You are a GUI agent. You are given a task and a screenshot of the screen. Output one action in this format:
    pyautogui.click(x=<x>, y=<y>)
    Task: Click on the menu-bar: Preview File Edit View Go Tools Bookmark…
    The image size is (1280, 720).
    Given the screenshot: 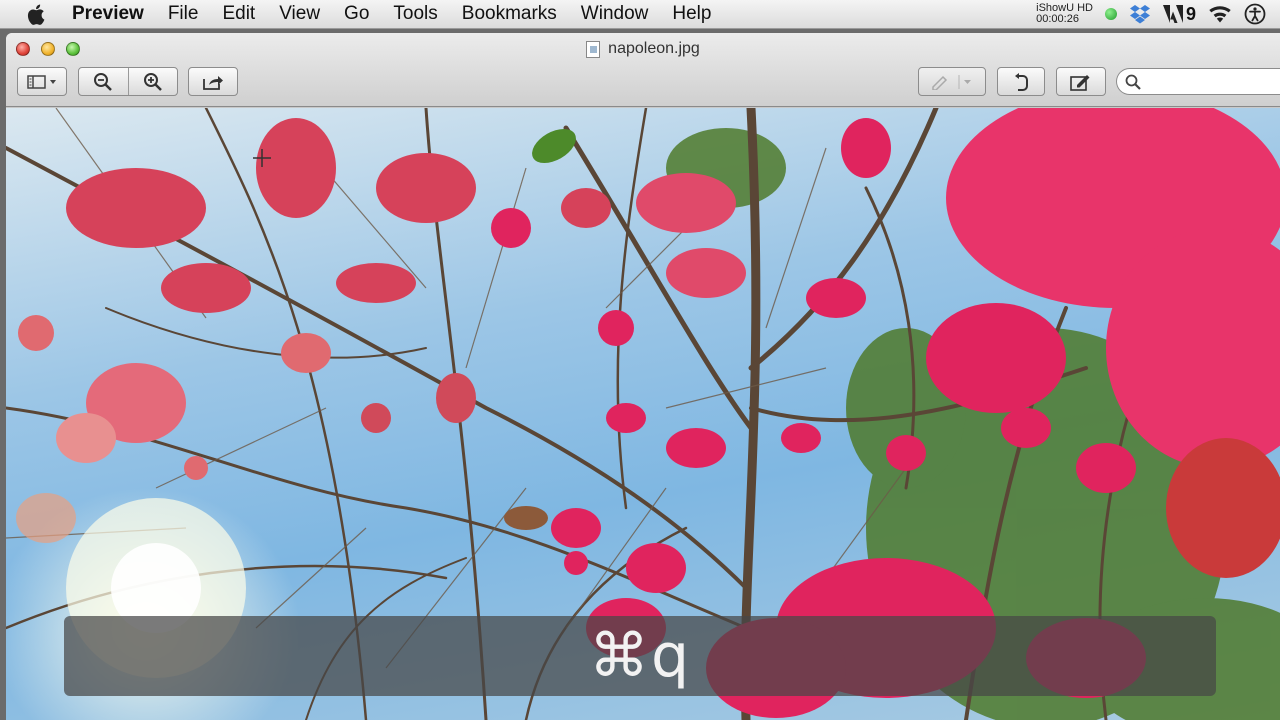 What is the action you would take?
    pyautogui.click(x=640, y=14)
    